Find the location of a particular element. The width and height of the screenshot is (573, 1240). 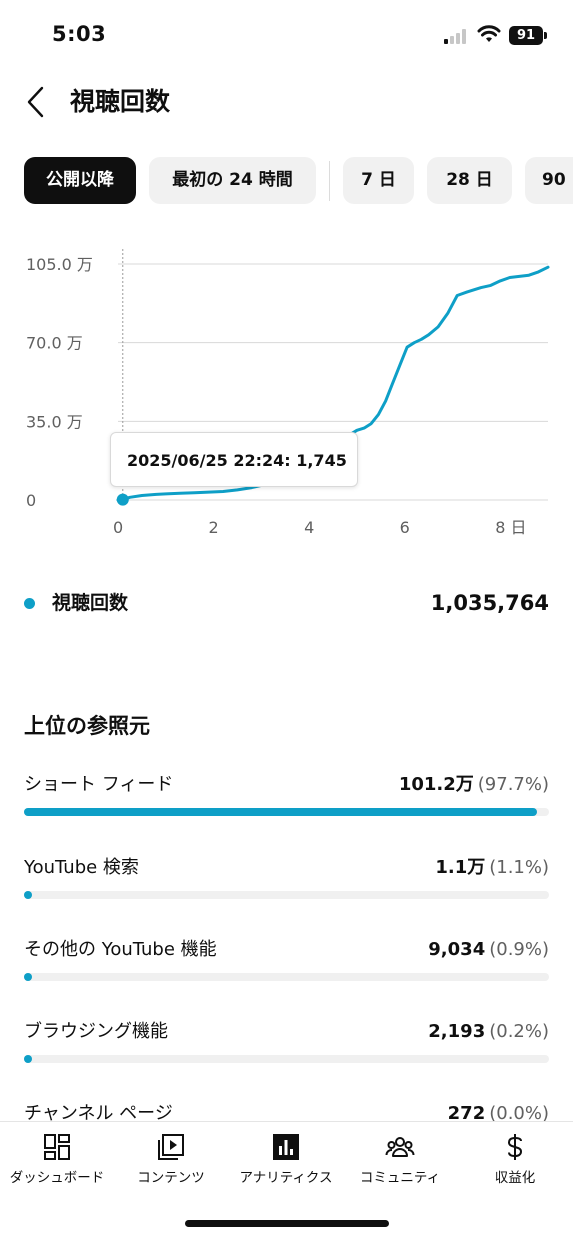

top-sources-title: 上位の参照元 is located at coordinates (87, 726).